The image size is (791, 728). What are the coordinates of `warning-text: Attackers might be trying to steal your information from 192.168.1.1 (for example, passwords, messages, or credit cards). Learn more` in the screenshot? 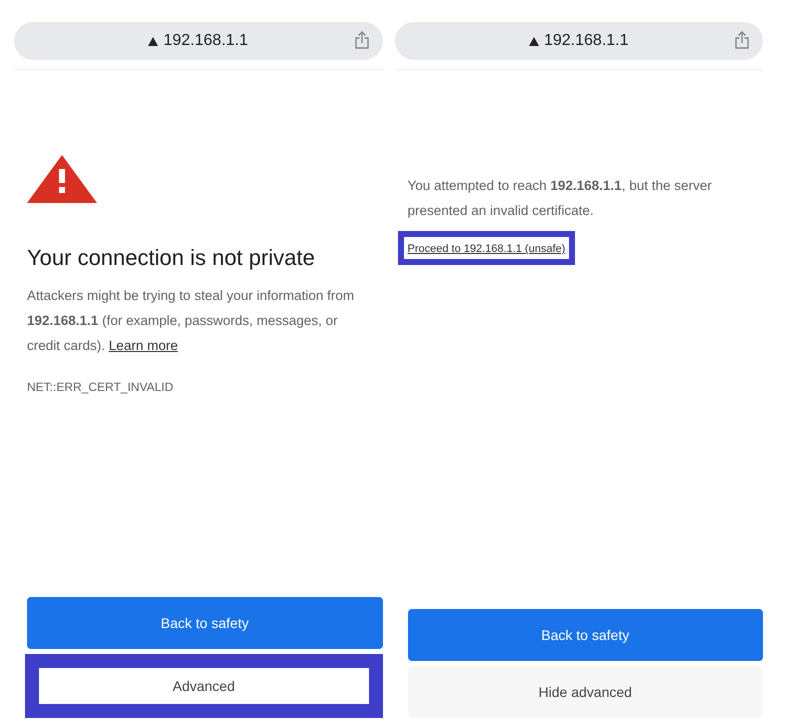 It's located at (198, 320).